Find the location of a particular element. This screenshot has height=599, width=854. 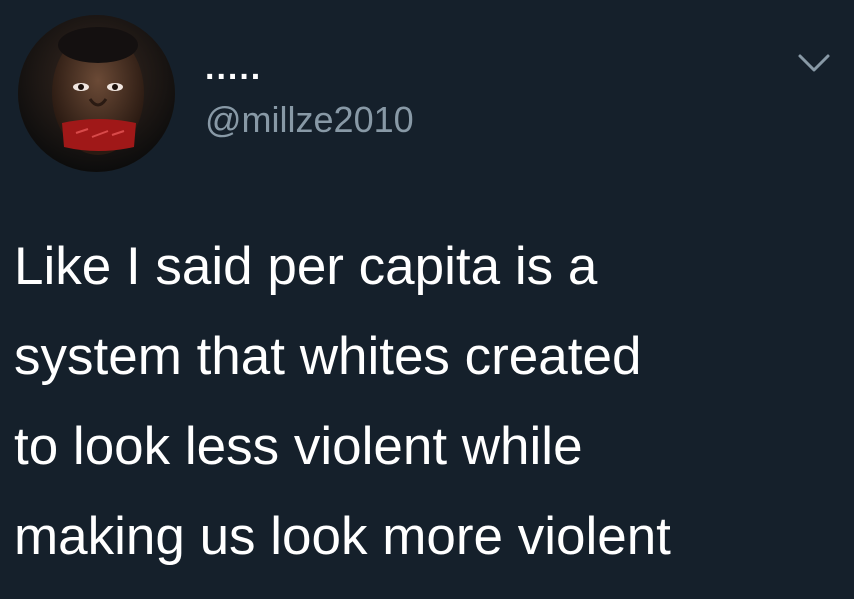

author-handle: @millze2010 is located at coordinates (309, 120).